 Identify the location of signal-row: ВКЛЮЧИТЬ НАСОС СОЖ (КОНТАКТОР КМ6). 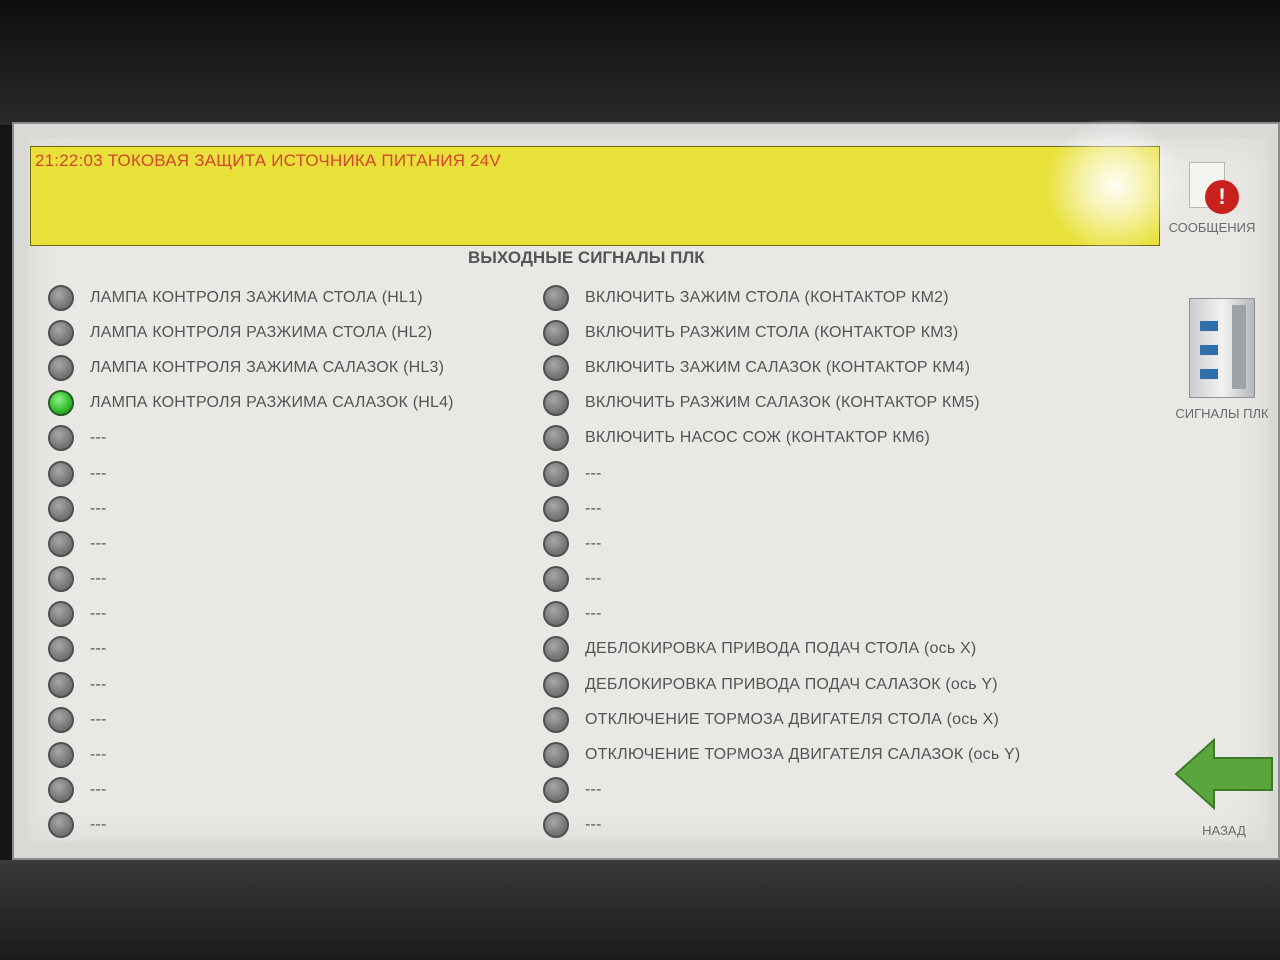
(781, 438).